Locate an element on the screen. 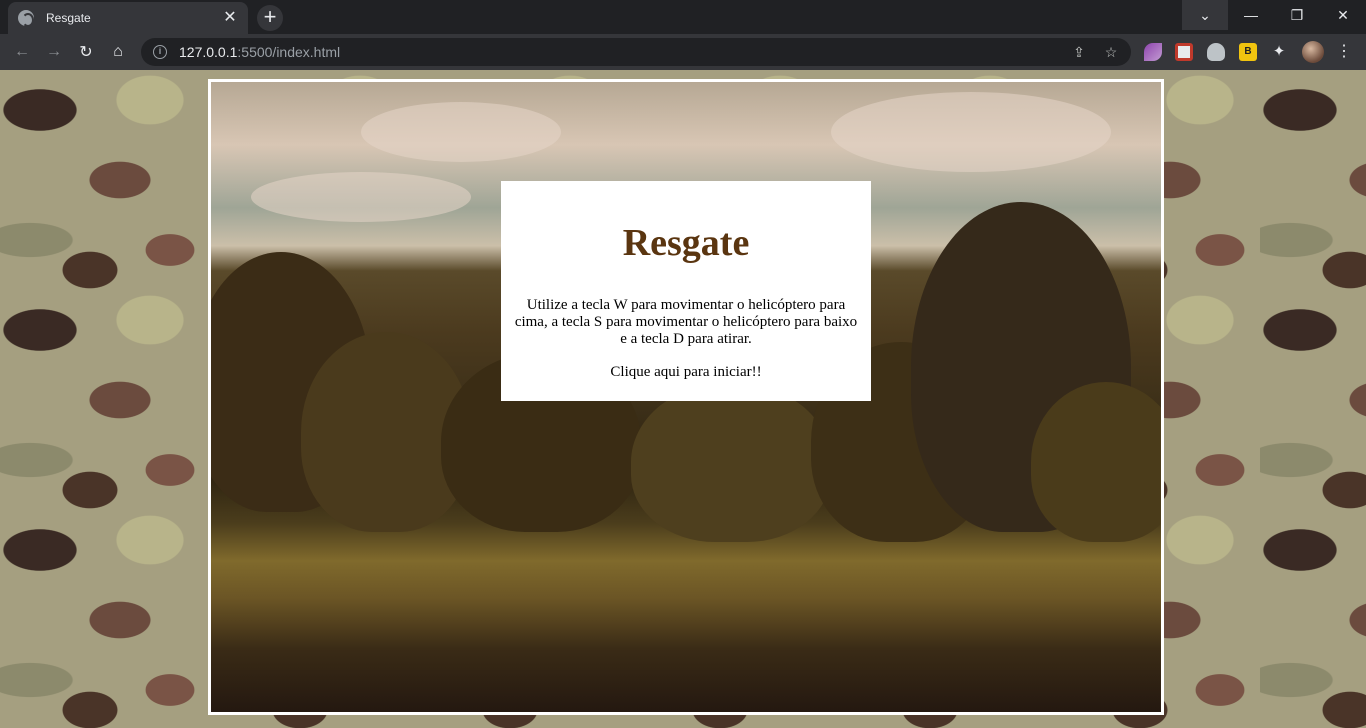 This screenshot has height=728, width=1366. info-icon: i is located at coordinates (160, 52).